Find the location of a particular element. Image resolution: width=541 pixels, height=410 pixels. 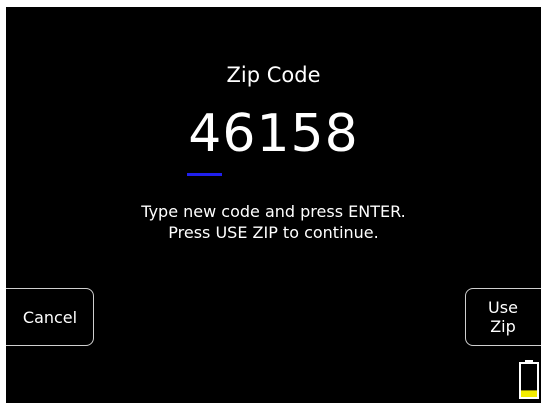

zip-code-input: 46158 is located at coordinates (273, 134).